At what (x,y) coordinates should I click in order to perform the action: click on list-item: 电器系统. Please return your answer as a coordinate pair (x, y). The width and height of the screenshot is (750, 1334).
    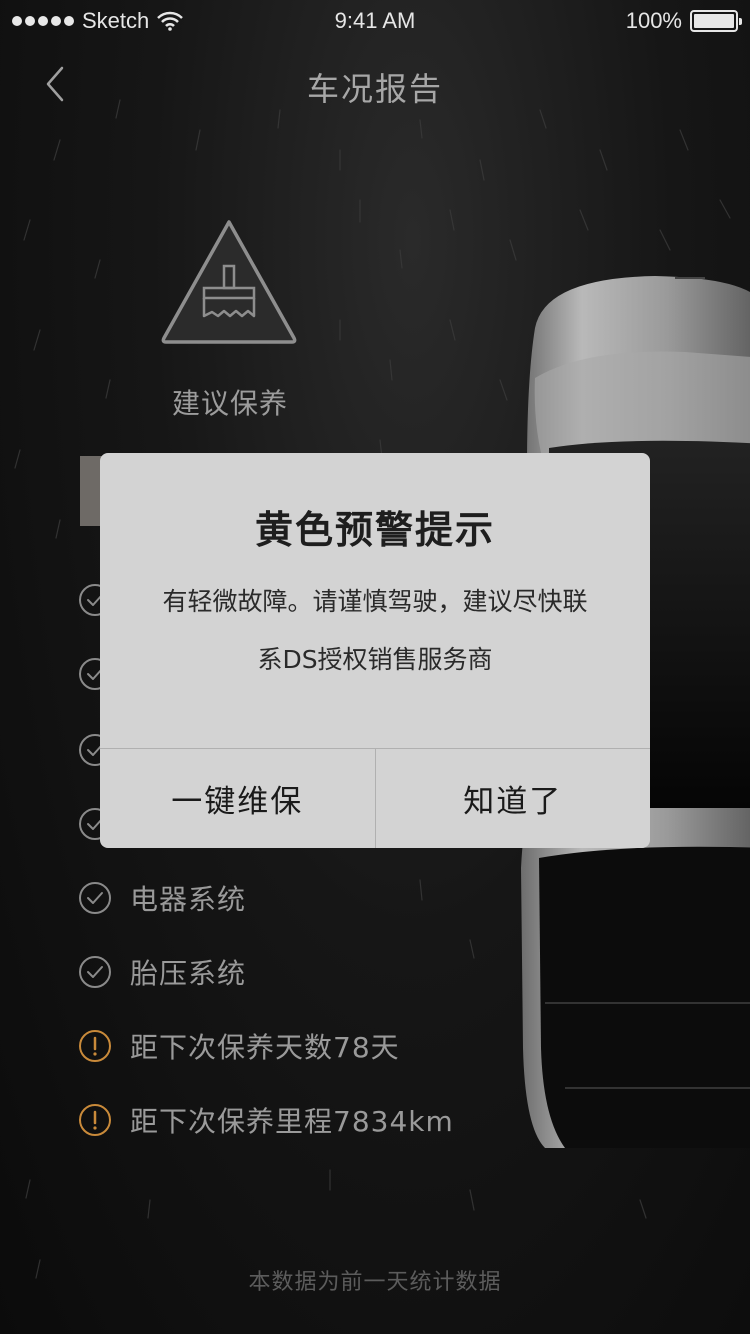
    Looking at the image, I should click on (162, 898).